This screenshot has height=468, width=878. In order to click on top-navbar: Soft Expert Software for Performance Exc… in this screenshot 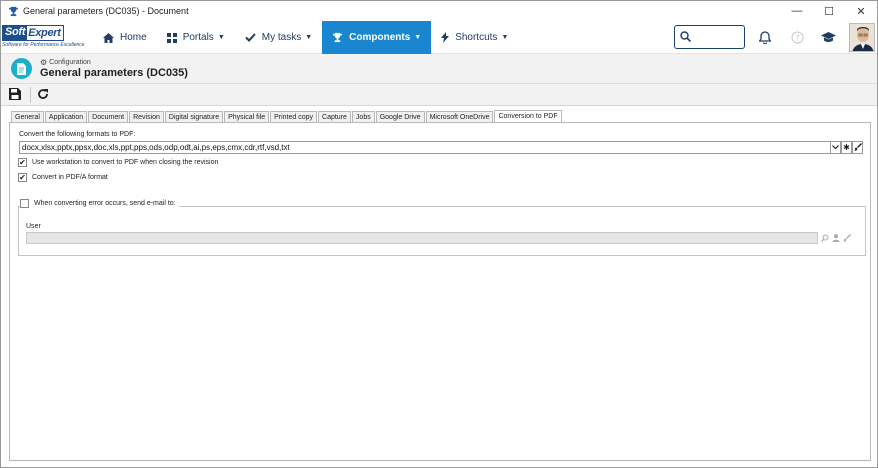, I will do `click(439, 37)`.